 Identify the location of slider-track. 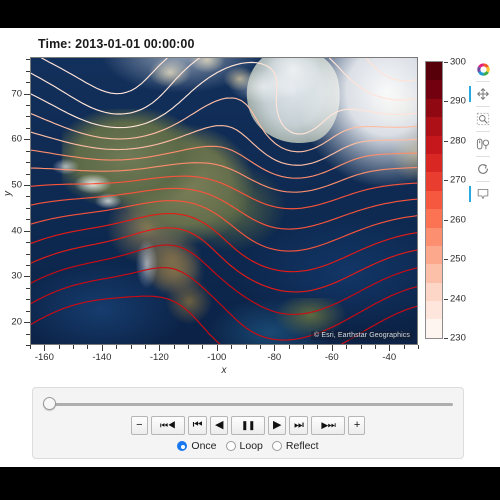
(248, 404).